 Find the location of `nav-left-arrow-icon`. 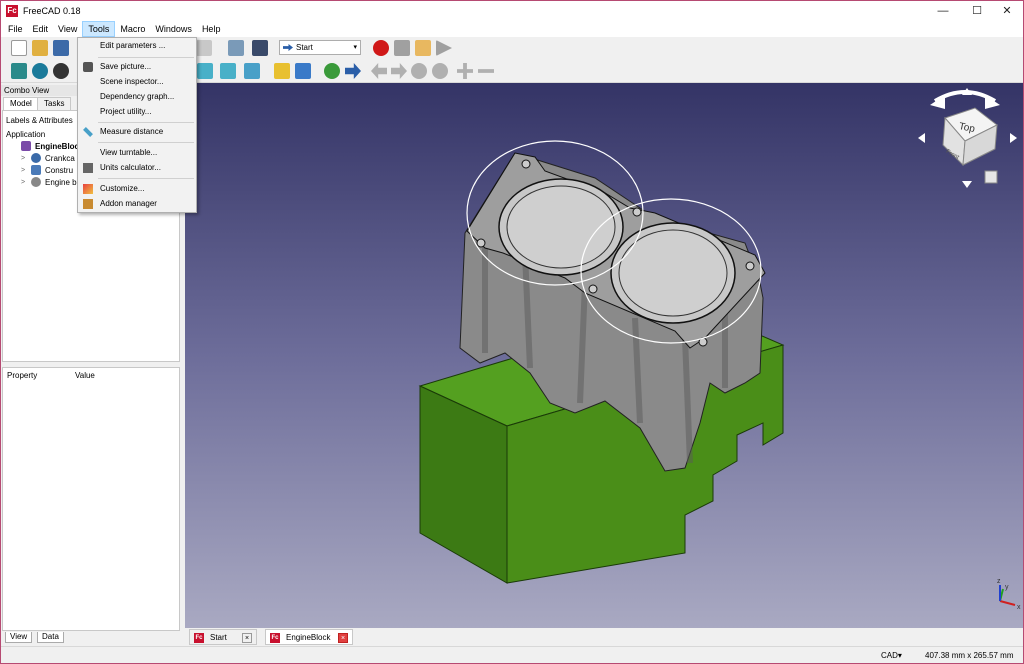

nav-left-arrow-icon is located at coordinates (921, 138).